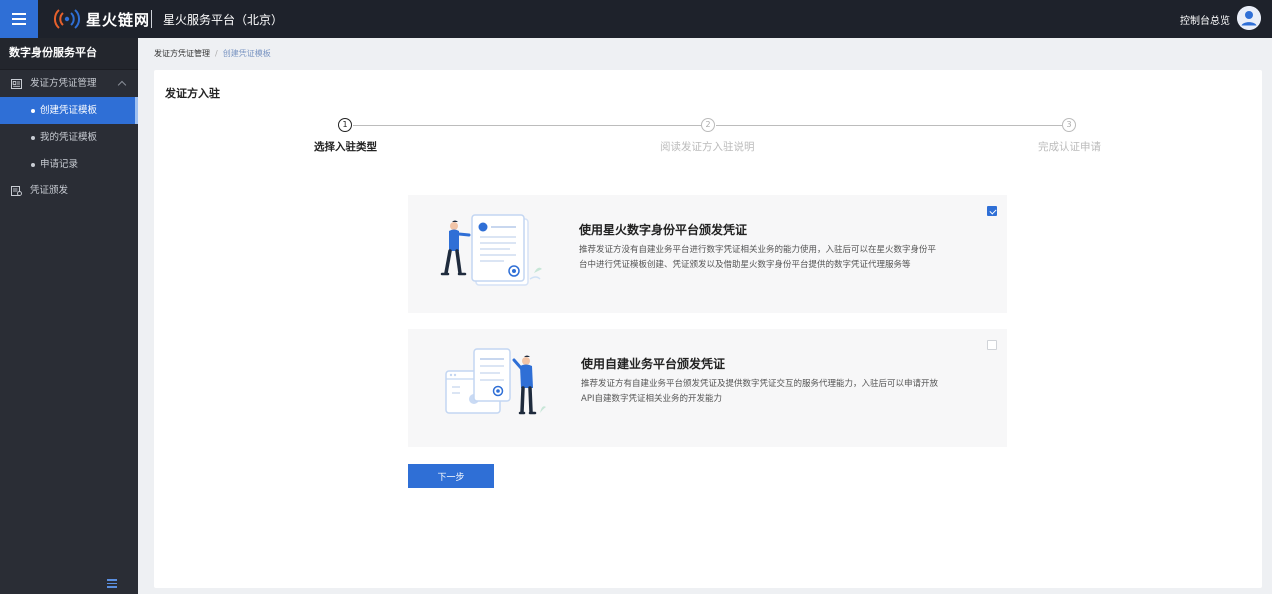 The image size is (1272, 594). What do you see at coordinates (69, 316) in the screenshot?
I see `sidebar: 数字身份服务平台 发证方凭证管理 创建凭证模板 我的凭证模板 申请记录 凭证颁发` at bounding box center [69, 316].